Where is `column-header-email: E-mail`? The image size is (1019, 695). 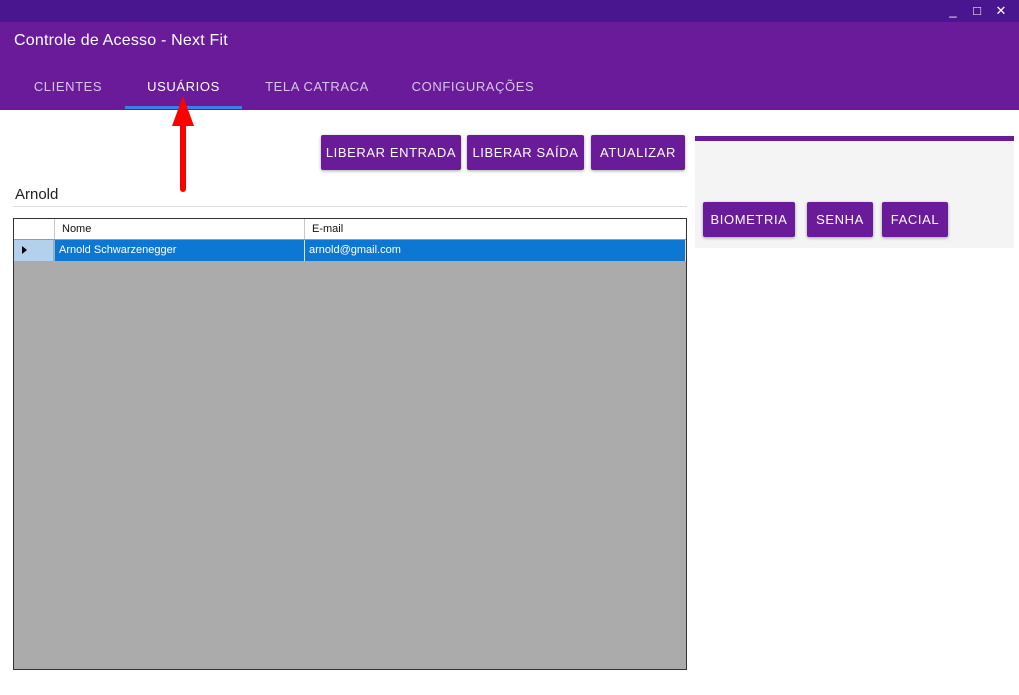 column-header-email: E-mail is located at coordinates (495, 229).